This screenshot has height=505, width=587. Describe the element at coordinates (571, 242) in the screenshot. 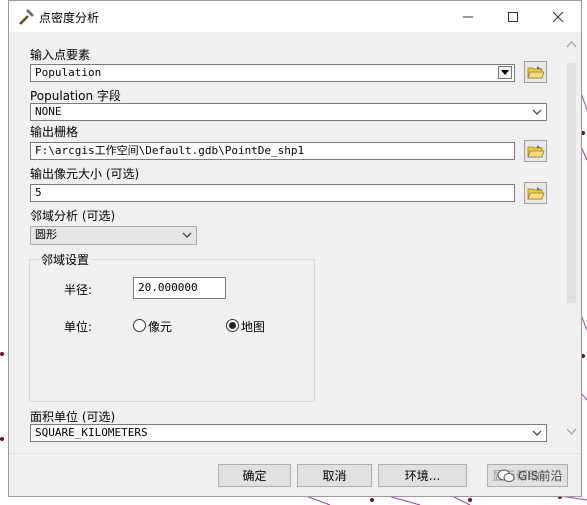

I see `vertical-scrollbar` at that location.